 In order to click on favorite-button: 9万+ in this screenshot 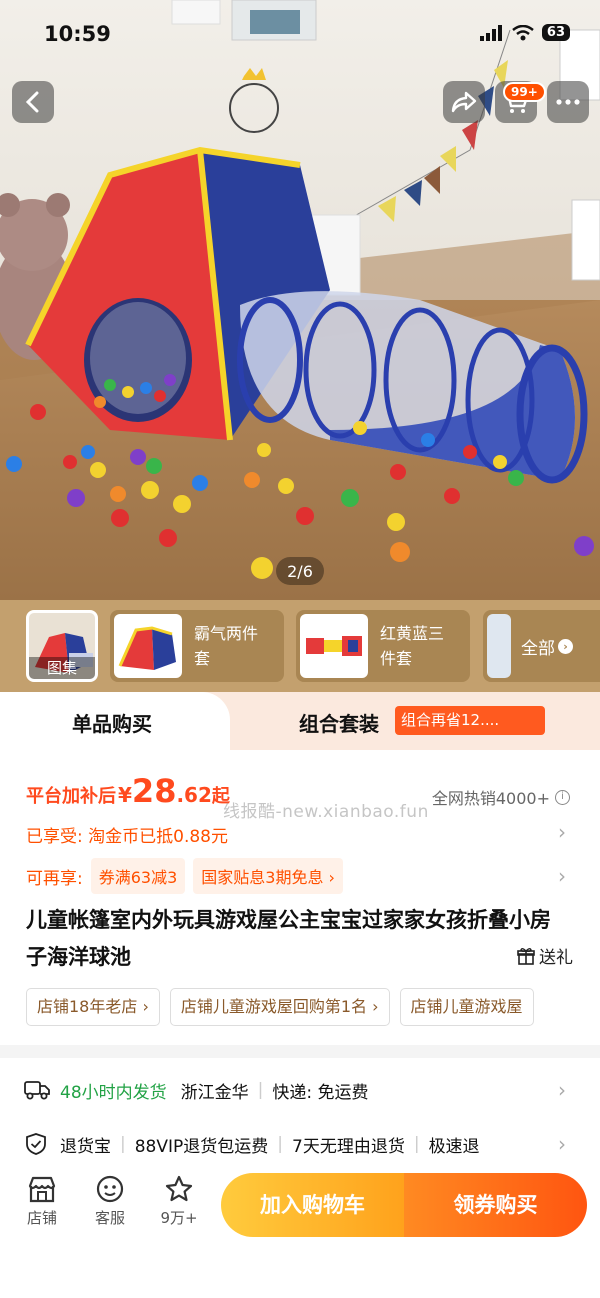, I will do `click(179, 1201)`.